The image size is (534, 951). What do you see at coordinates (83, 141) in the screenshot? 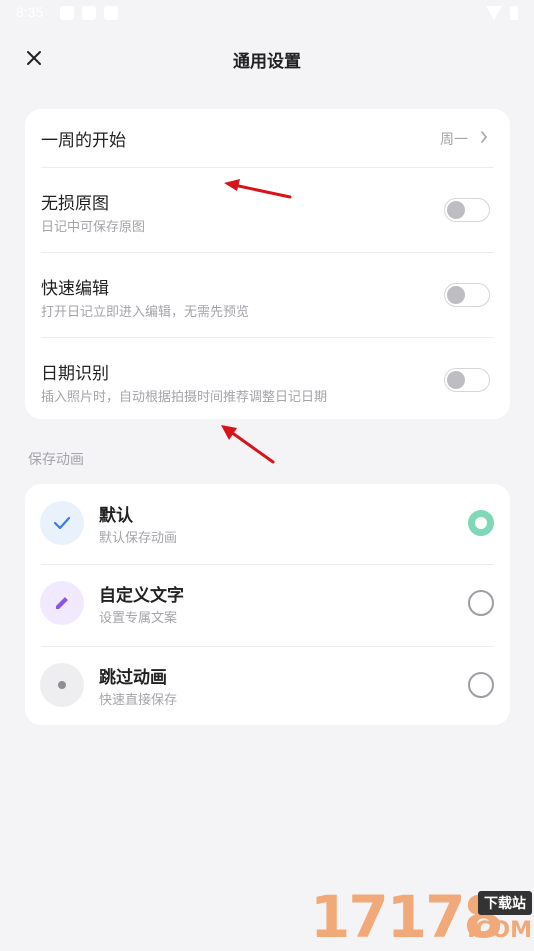
I see `week-start-label: 一周的开始` at bounding box center [83, 141].